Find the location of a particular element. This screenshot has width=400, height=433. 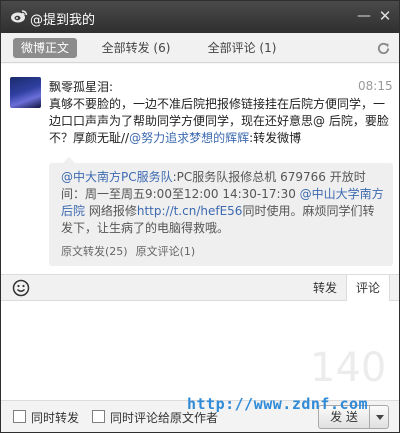

post-text-line: 不？厚颜无耻//@努力追求梦想的辉辉:转发微博 is located at coordinates (221, 138).